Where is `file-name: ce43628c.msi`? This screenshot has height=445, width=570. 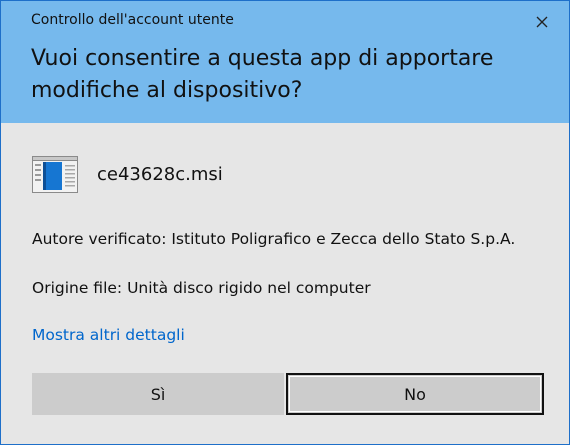 file-name: ce43628c.msi is located at coordinates (160, 174).